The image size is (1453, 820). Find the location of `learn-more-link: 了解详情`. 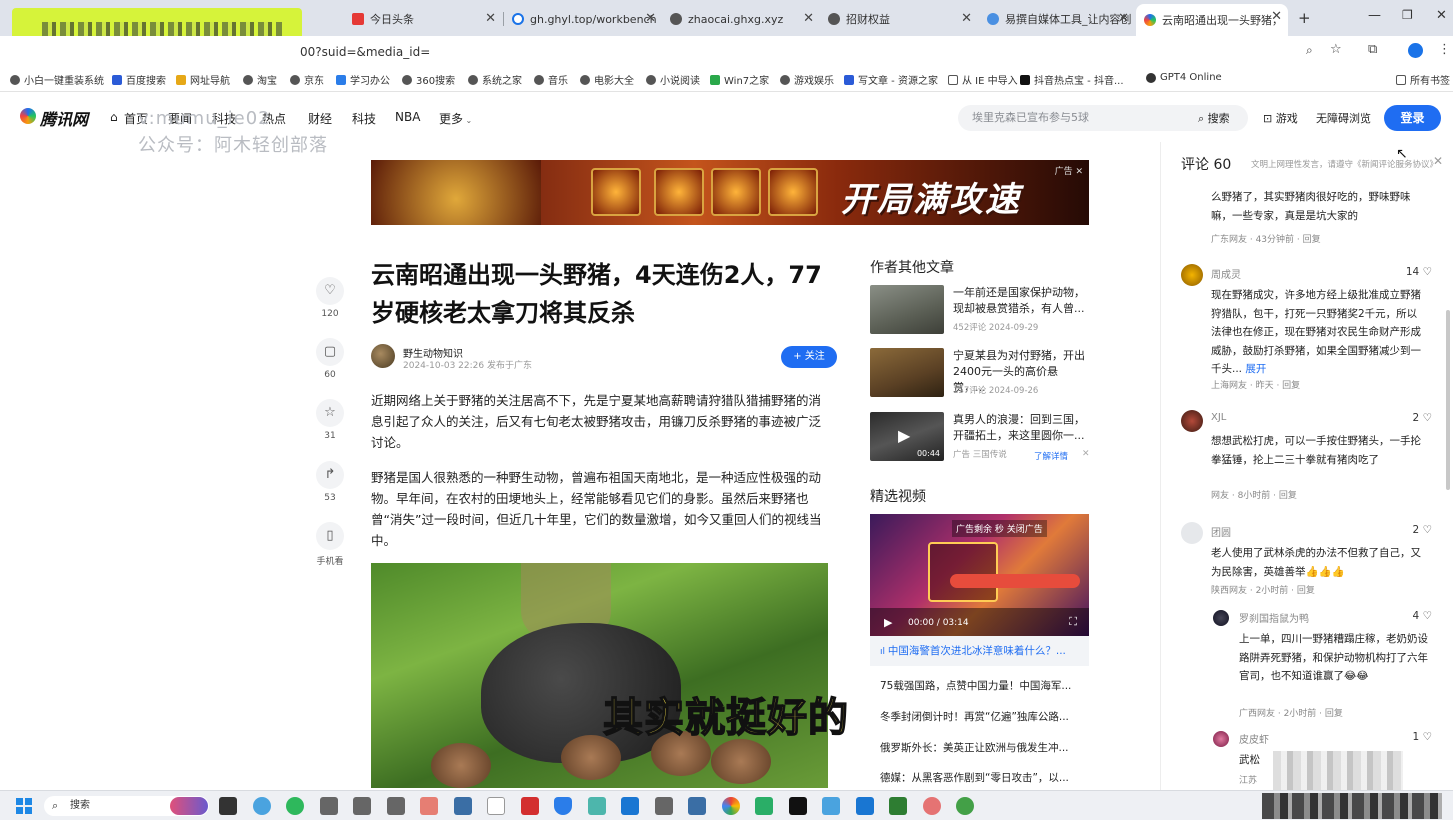

learn-more-link: 了解详情 is located at coordinates (1051, 456).